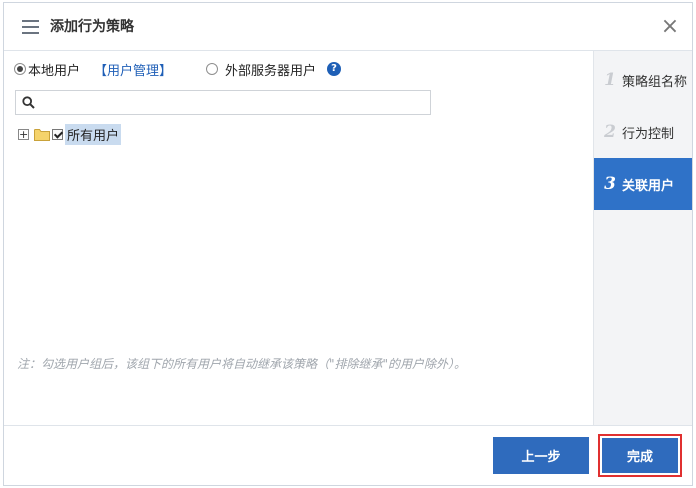 The height and width of the screenshot is (488, 696). Describe the element at coordinates (541, 455) in the screenshot. I see `previous-step-button: 上一步` at that location.